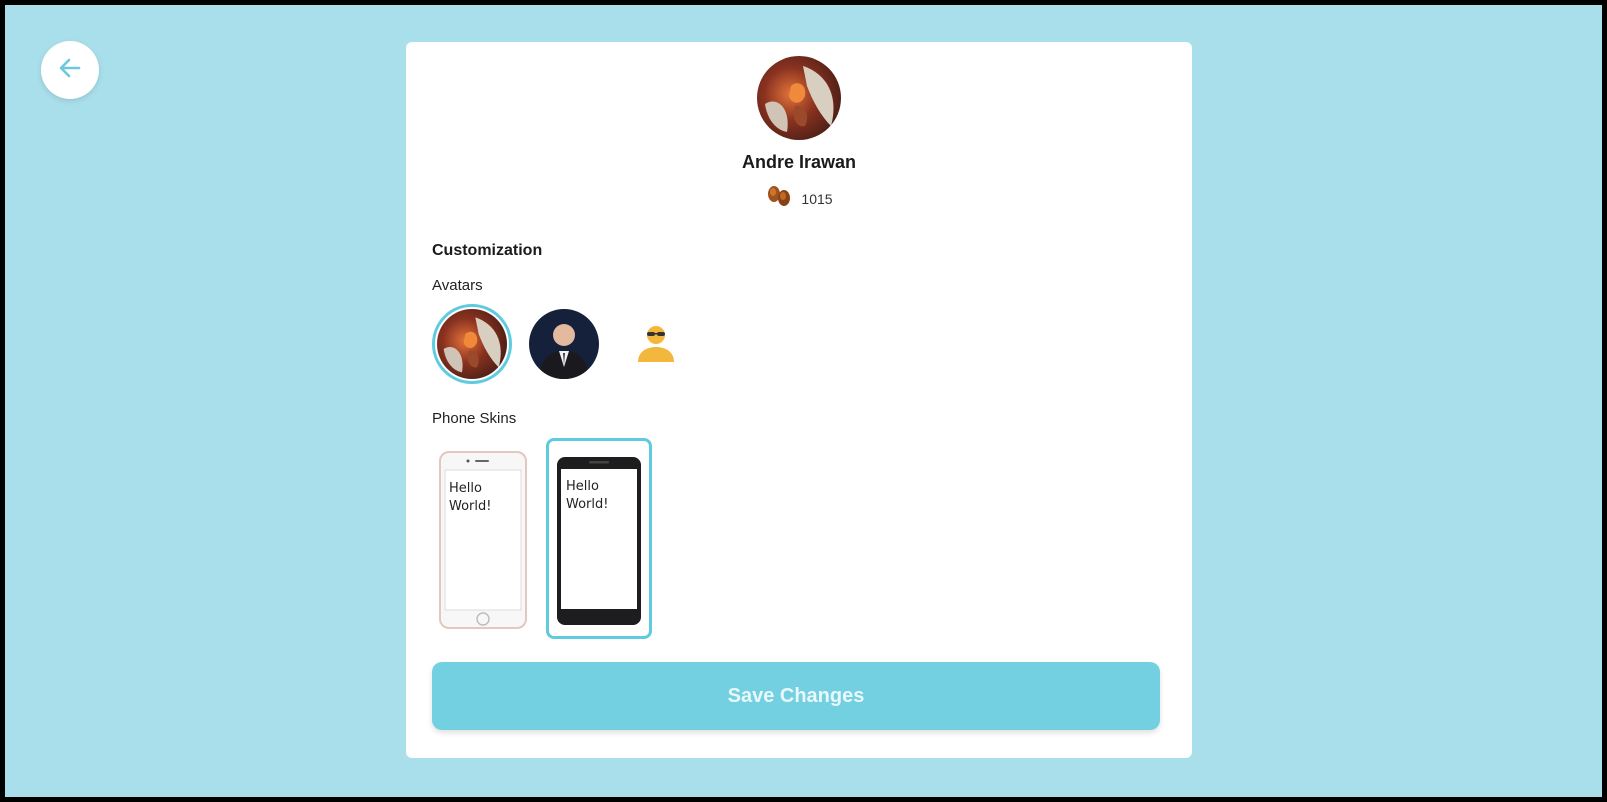 The height and width of the screenshot is (802, 1607). I want to click on skin-option-white-iphone: Hello World!, so click(483, 540).